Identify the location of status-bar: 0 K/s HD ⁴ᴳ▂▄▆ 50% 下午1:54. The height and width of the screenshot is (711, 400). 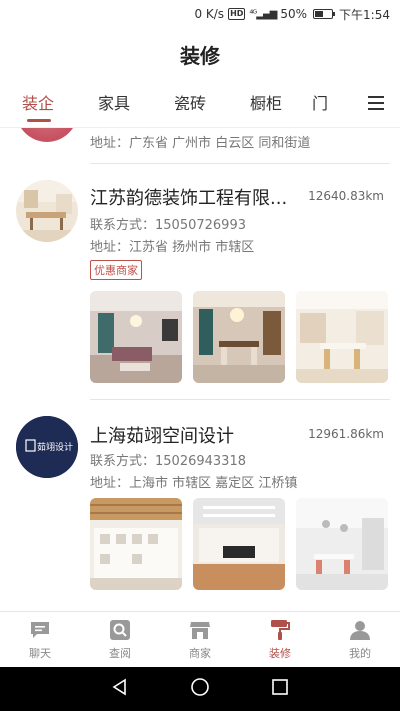
(200, 14).